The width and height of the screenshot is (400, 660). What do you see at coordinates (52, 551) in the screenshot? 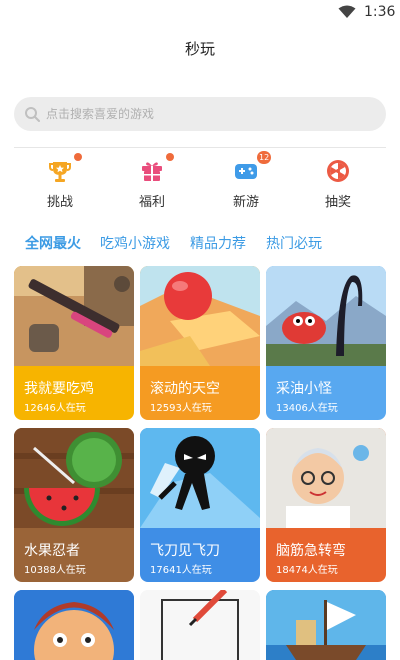
I see `game-title: 水果忍者` at bounding box center [52, 551].